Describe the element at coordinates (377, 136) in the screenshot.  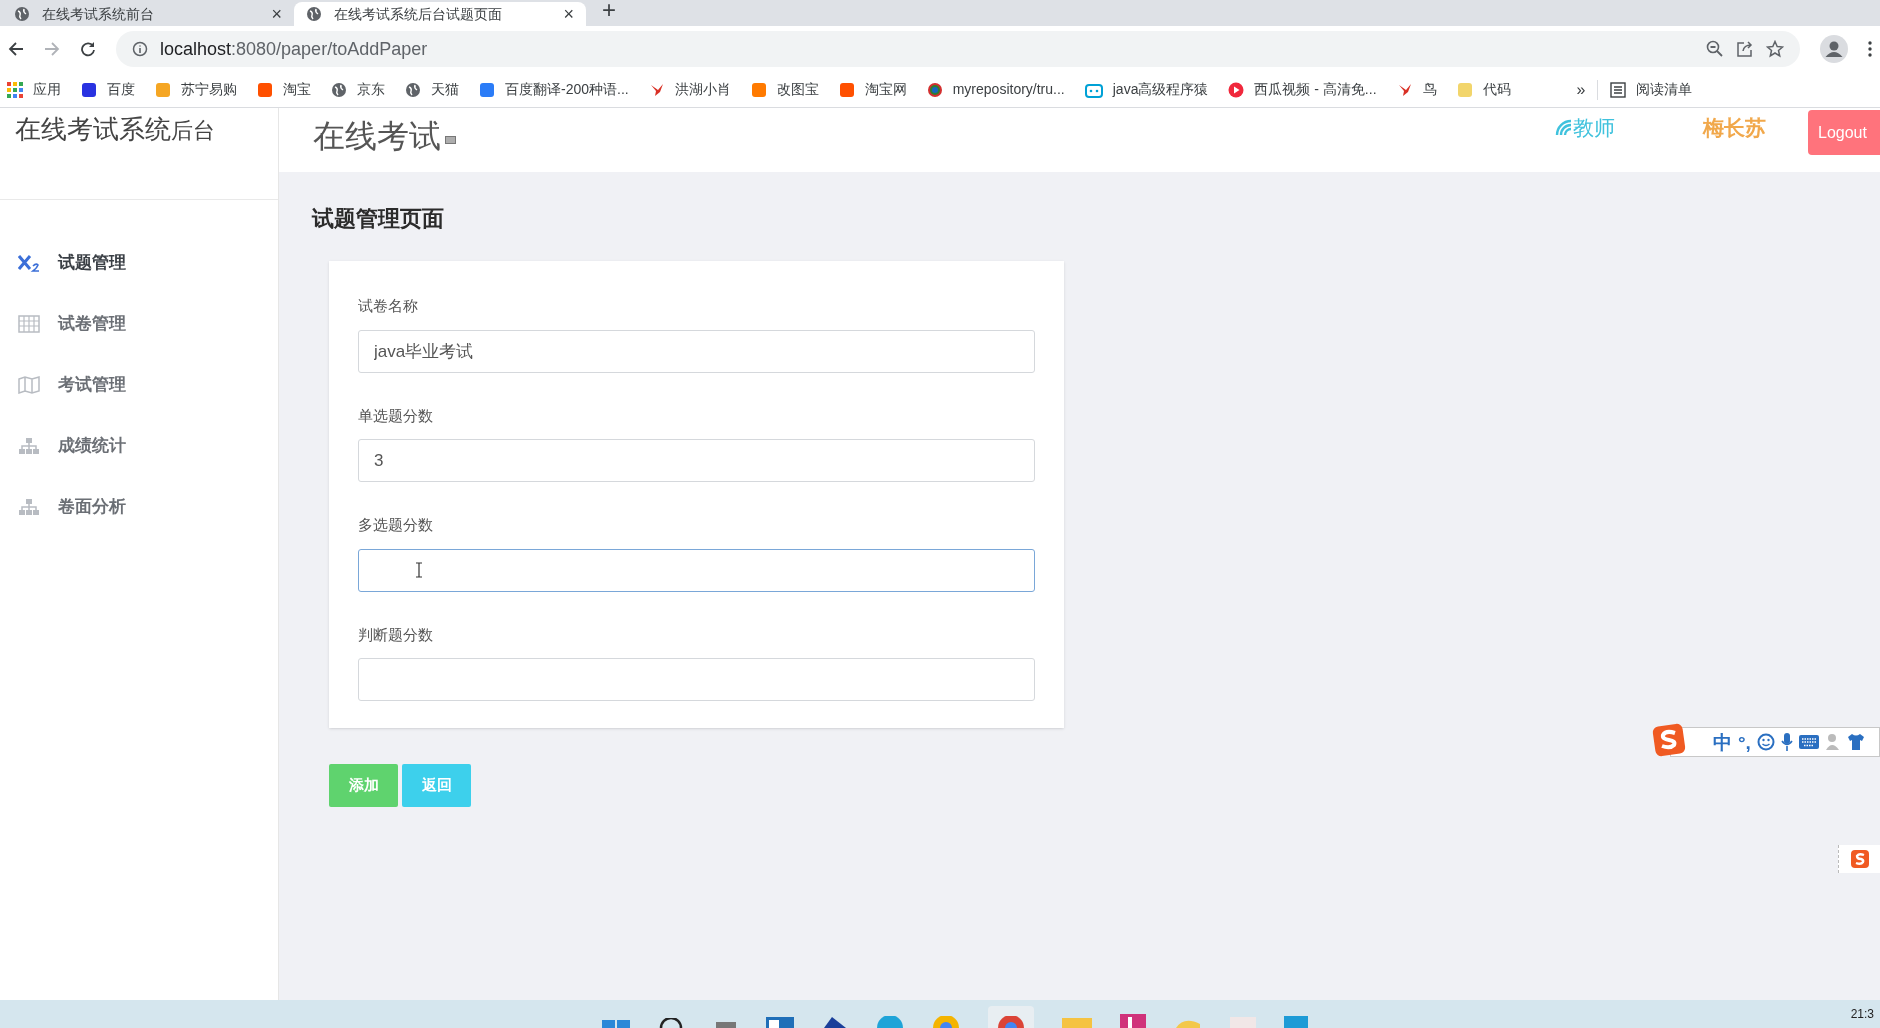
I see `header-title: 在线考试` at that location.